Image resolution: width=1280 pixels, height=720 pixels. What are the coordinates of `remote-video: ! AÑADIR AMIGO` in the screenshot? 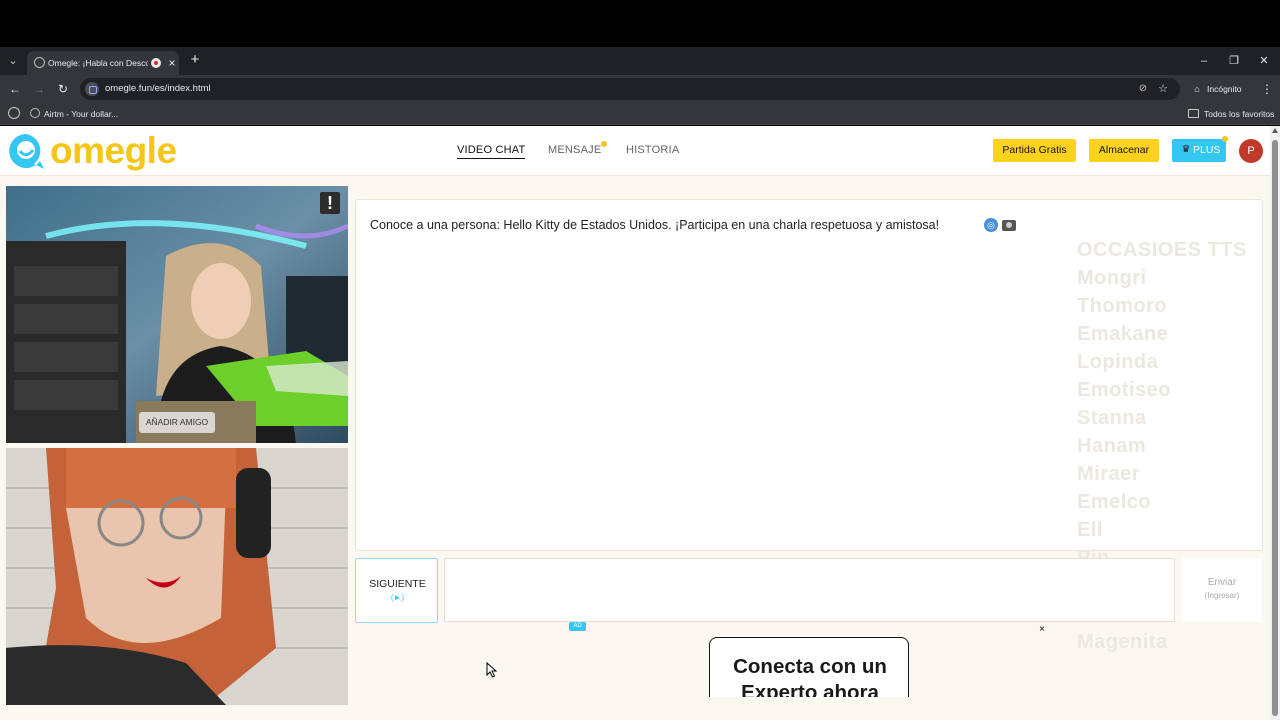 It's located at (177, 314).